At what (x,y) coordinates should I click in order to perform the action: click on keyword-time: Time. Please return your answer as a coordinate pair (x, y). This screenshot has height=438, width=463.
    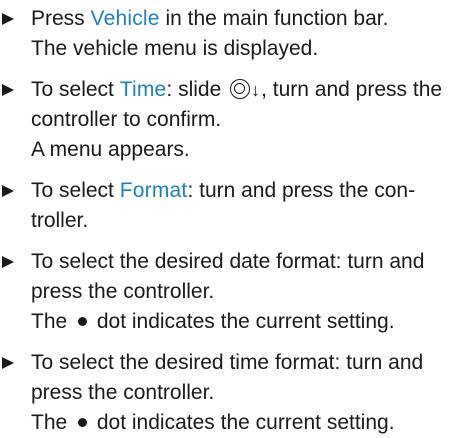
    Looking at the image, I should click on (143, 89).